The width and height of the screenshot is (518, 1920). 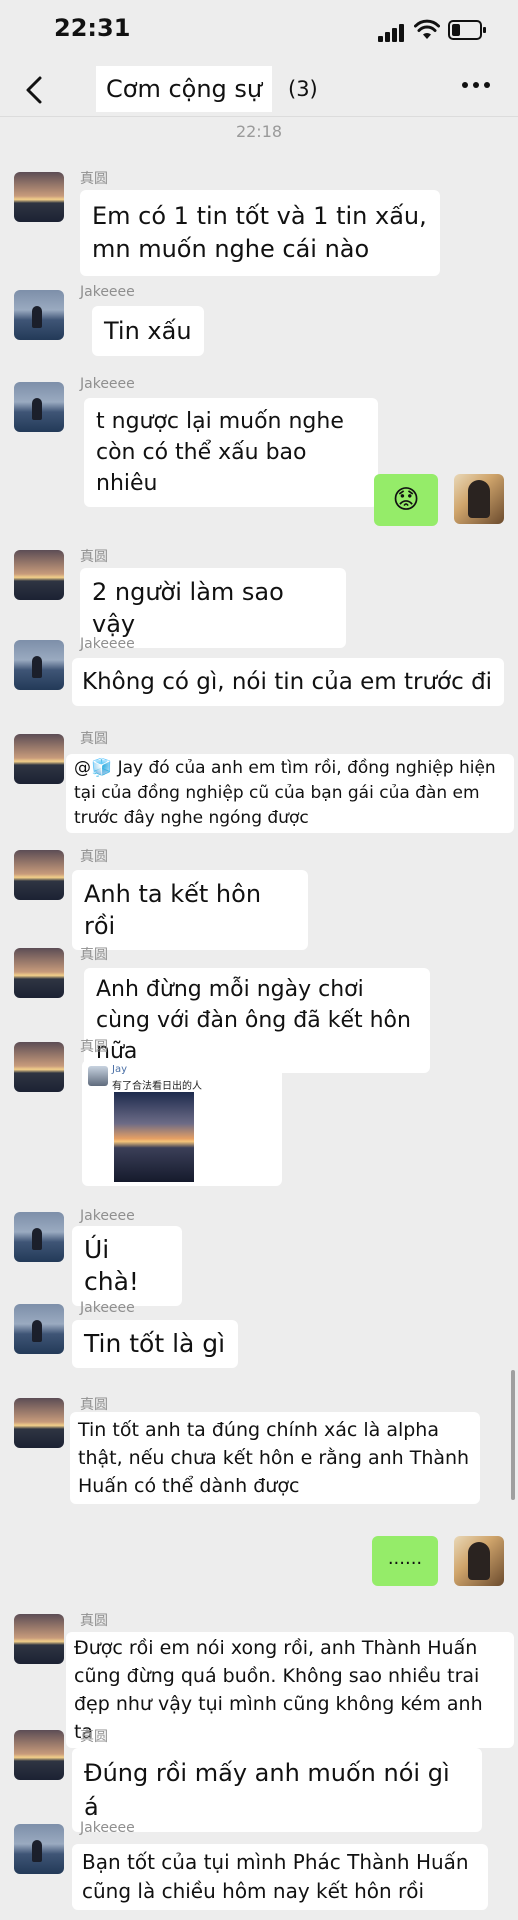 I want to click on status-time: 22:31, so click(x=92, y=28).